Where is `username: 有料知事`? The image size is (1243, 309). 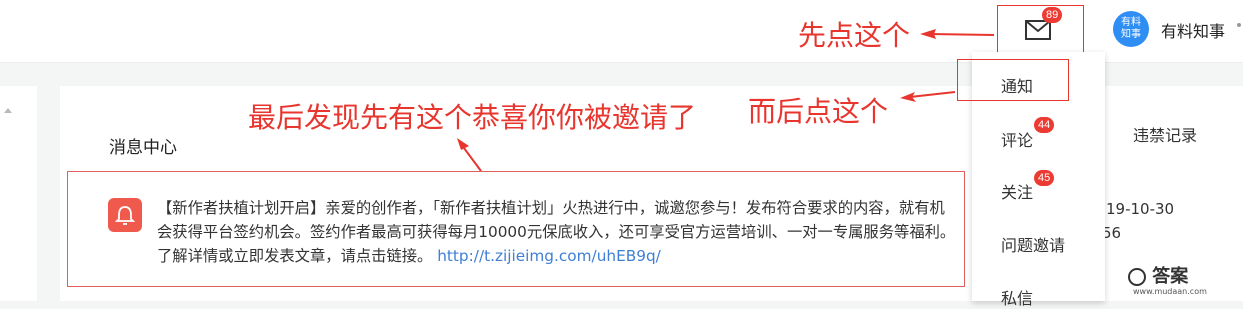 username: 有料知事 is located at coordinates (1193, 30).